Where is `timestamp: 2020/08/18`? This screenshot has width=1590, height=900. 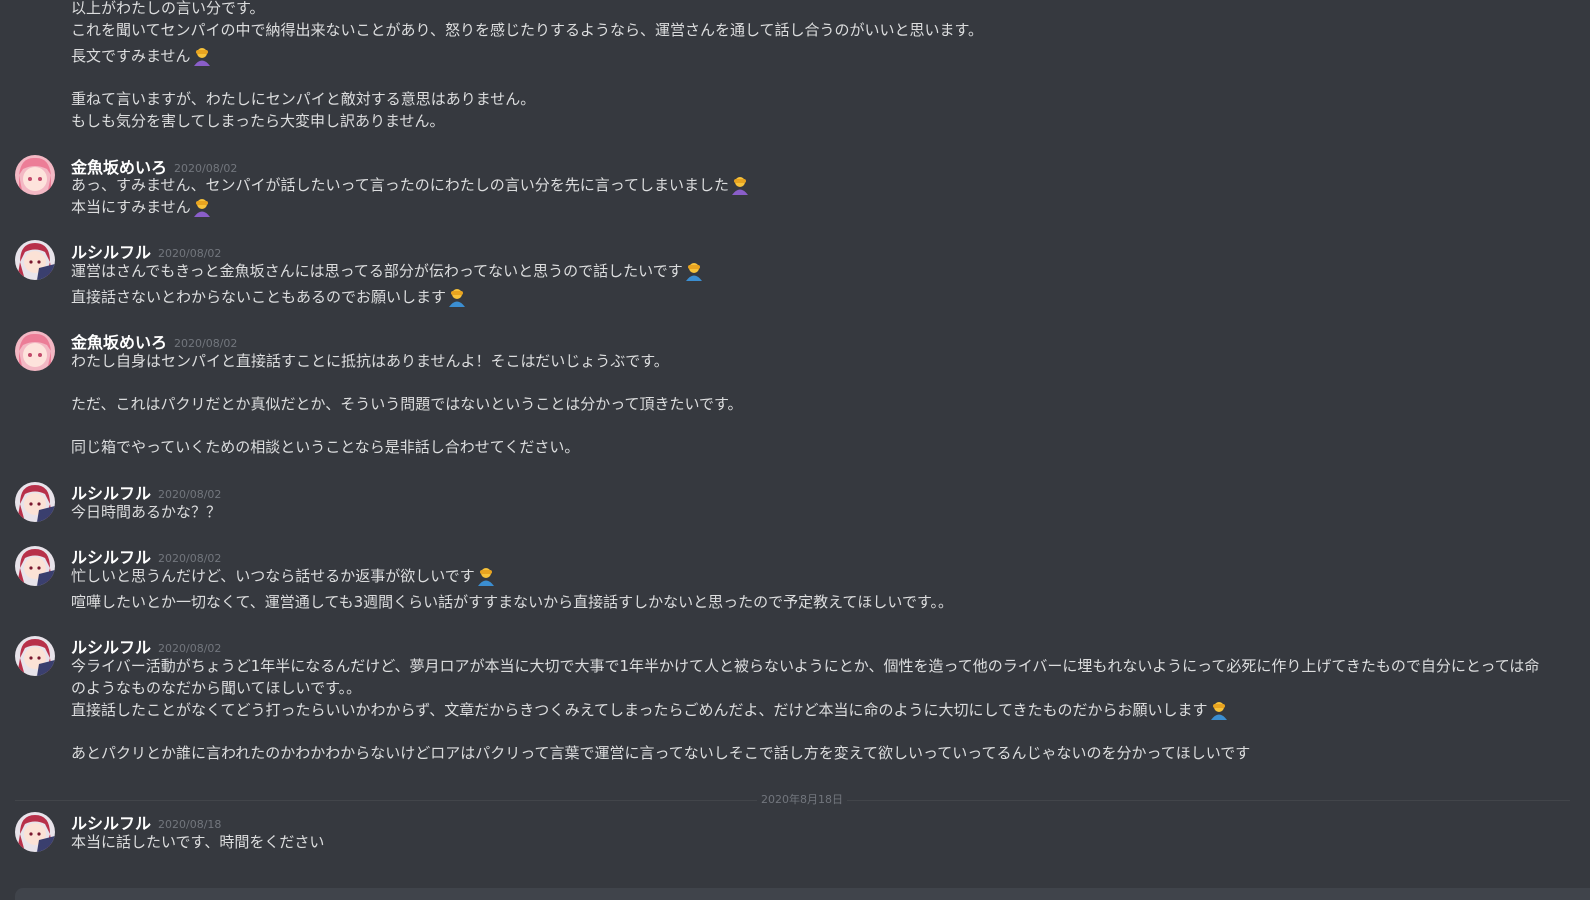 timestamp: 2020/08/18 is located at coordinates (189, 824).